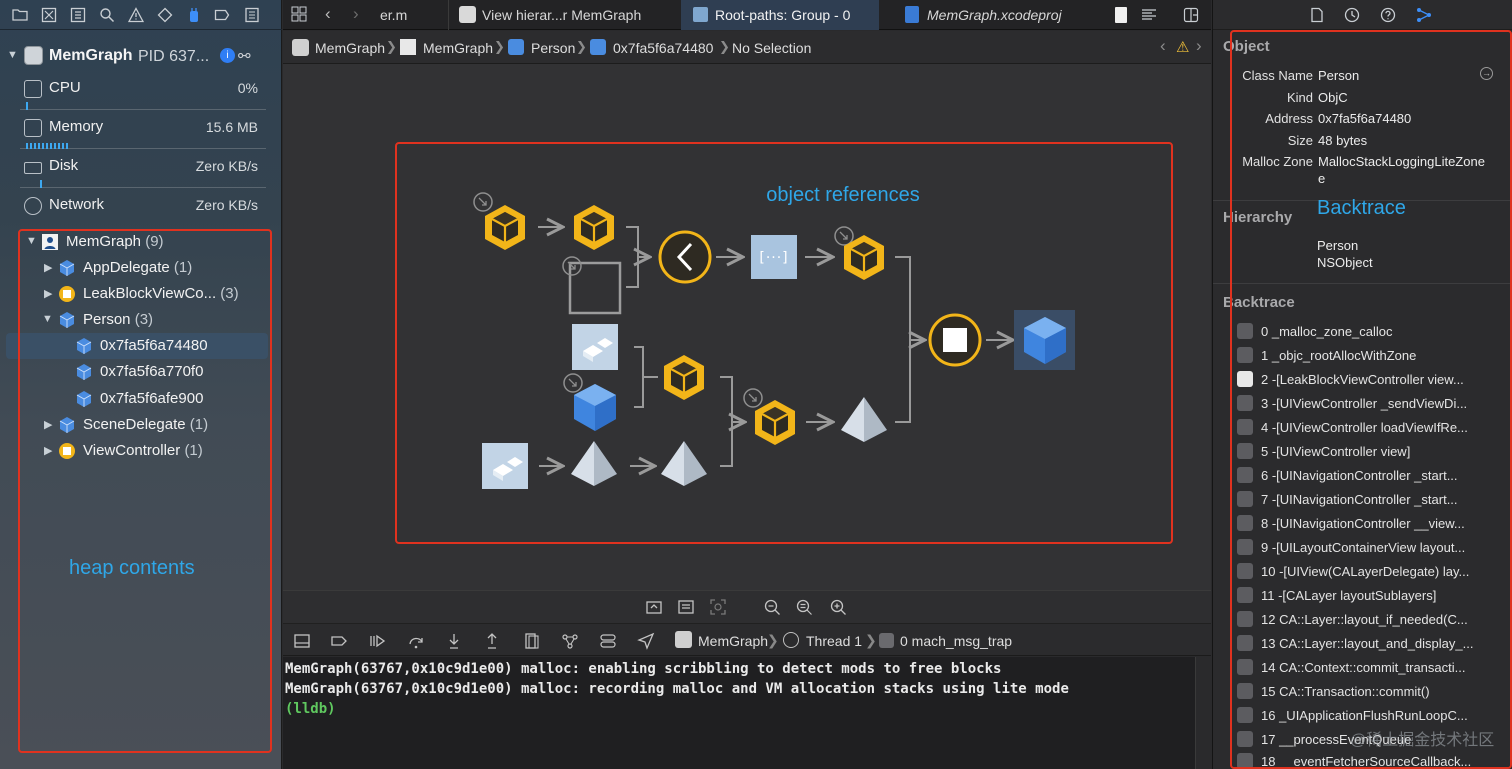 The width and height of the screenshot is (1512, 769). I want to click on memory-icon, so click(33, 128).